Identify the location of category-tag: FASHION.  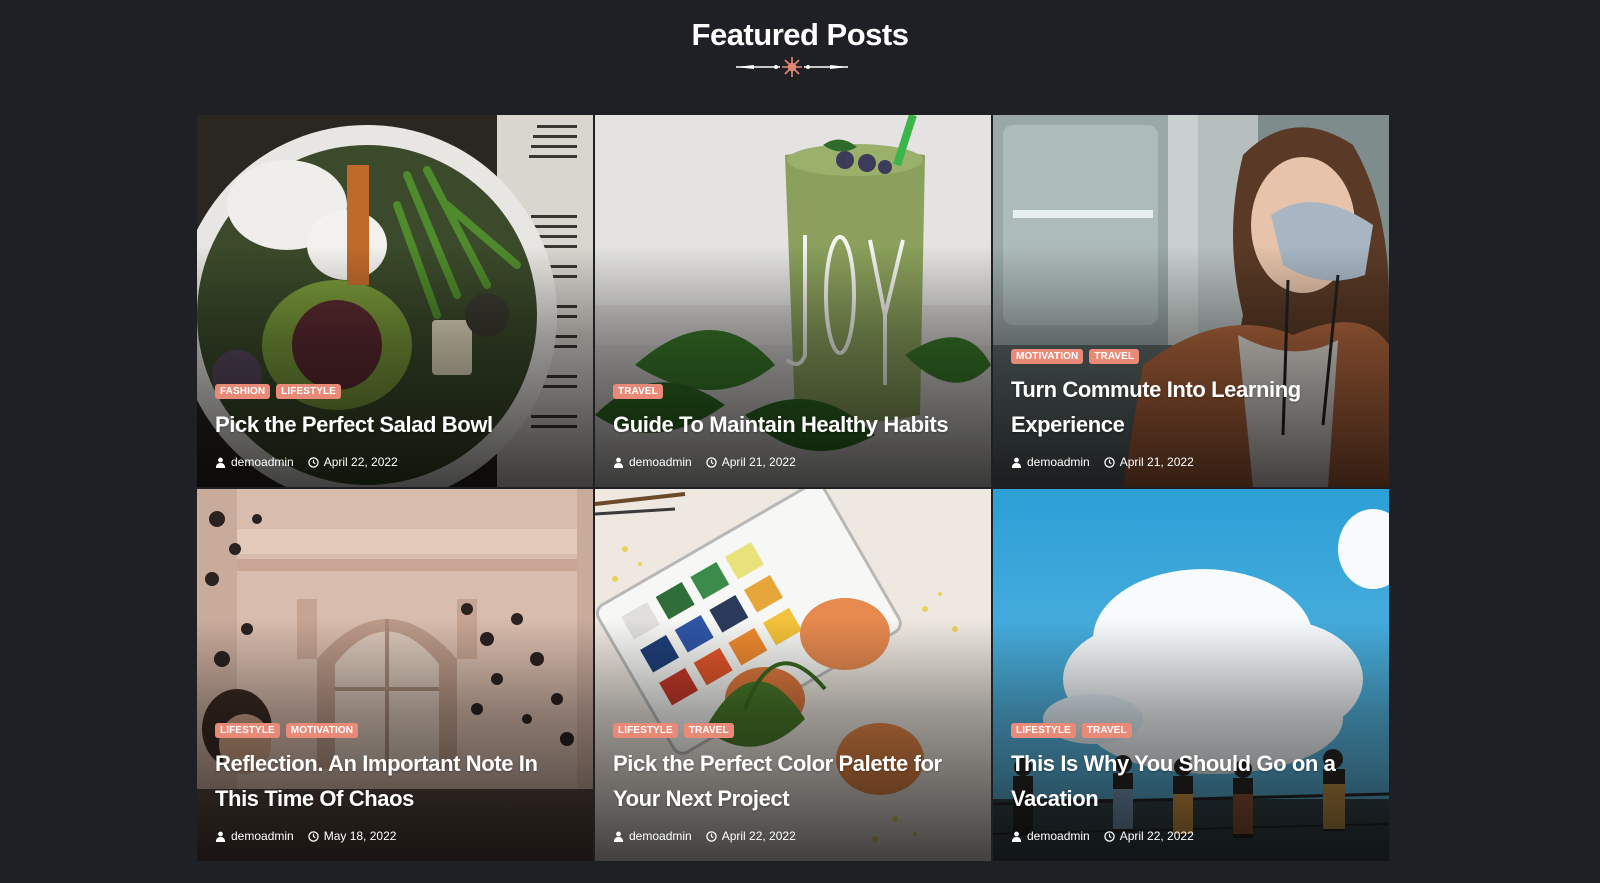
(243, 391).